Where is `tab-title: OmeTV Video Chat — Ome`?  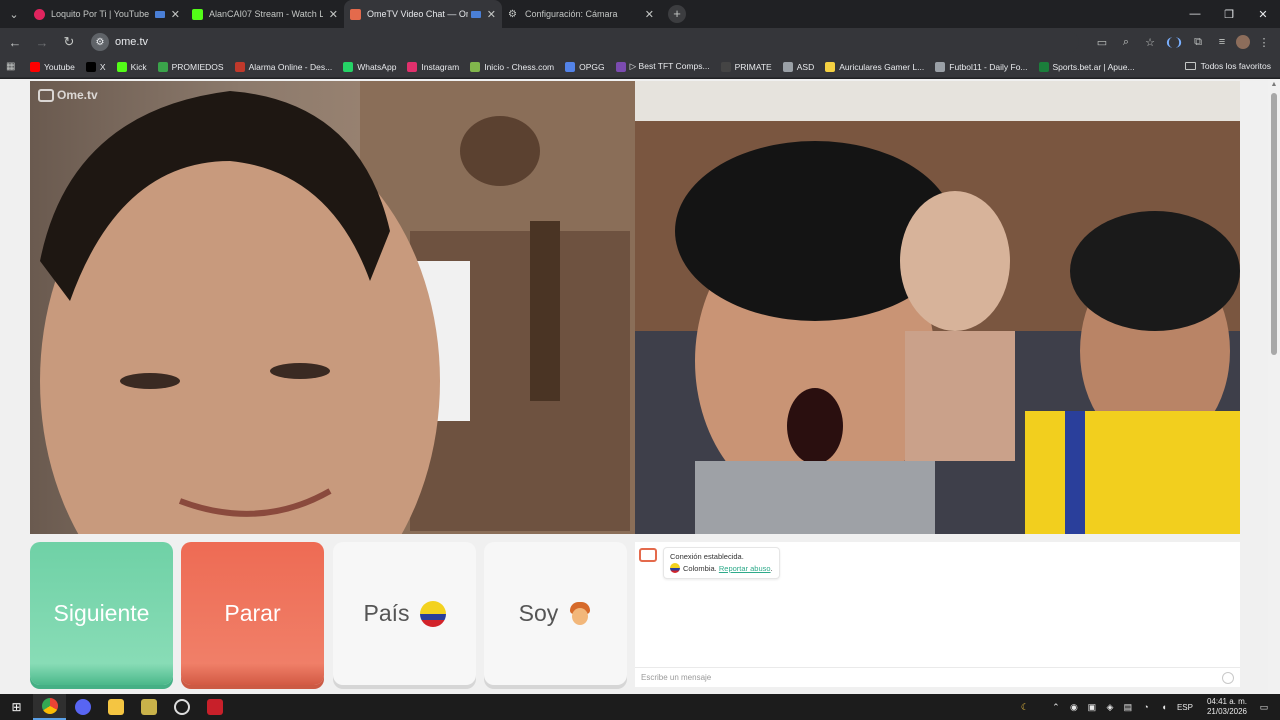 tab-title: OmeTV Video Chat — Ome is located at coordinates (417, 14).